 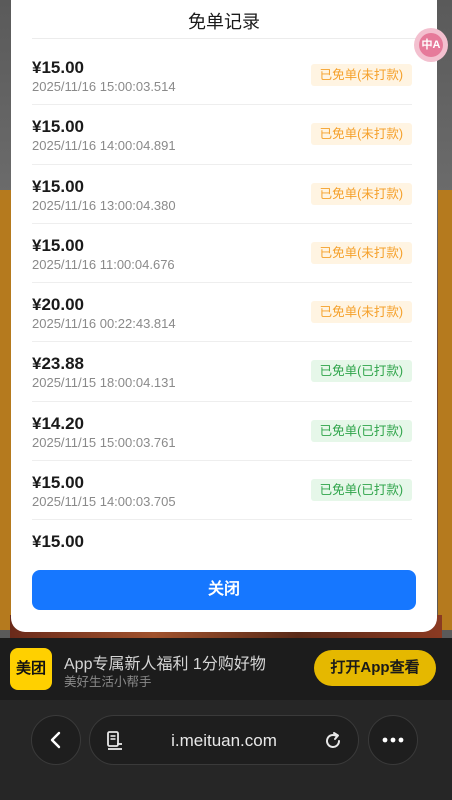 I want to click on record-time: 2025/11/16 15:00:03.514, so click(x=104, y=86).